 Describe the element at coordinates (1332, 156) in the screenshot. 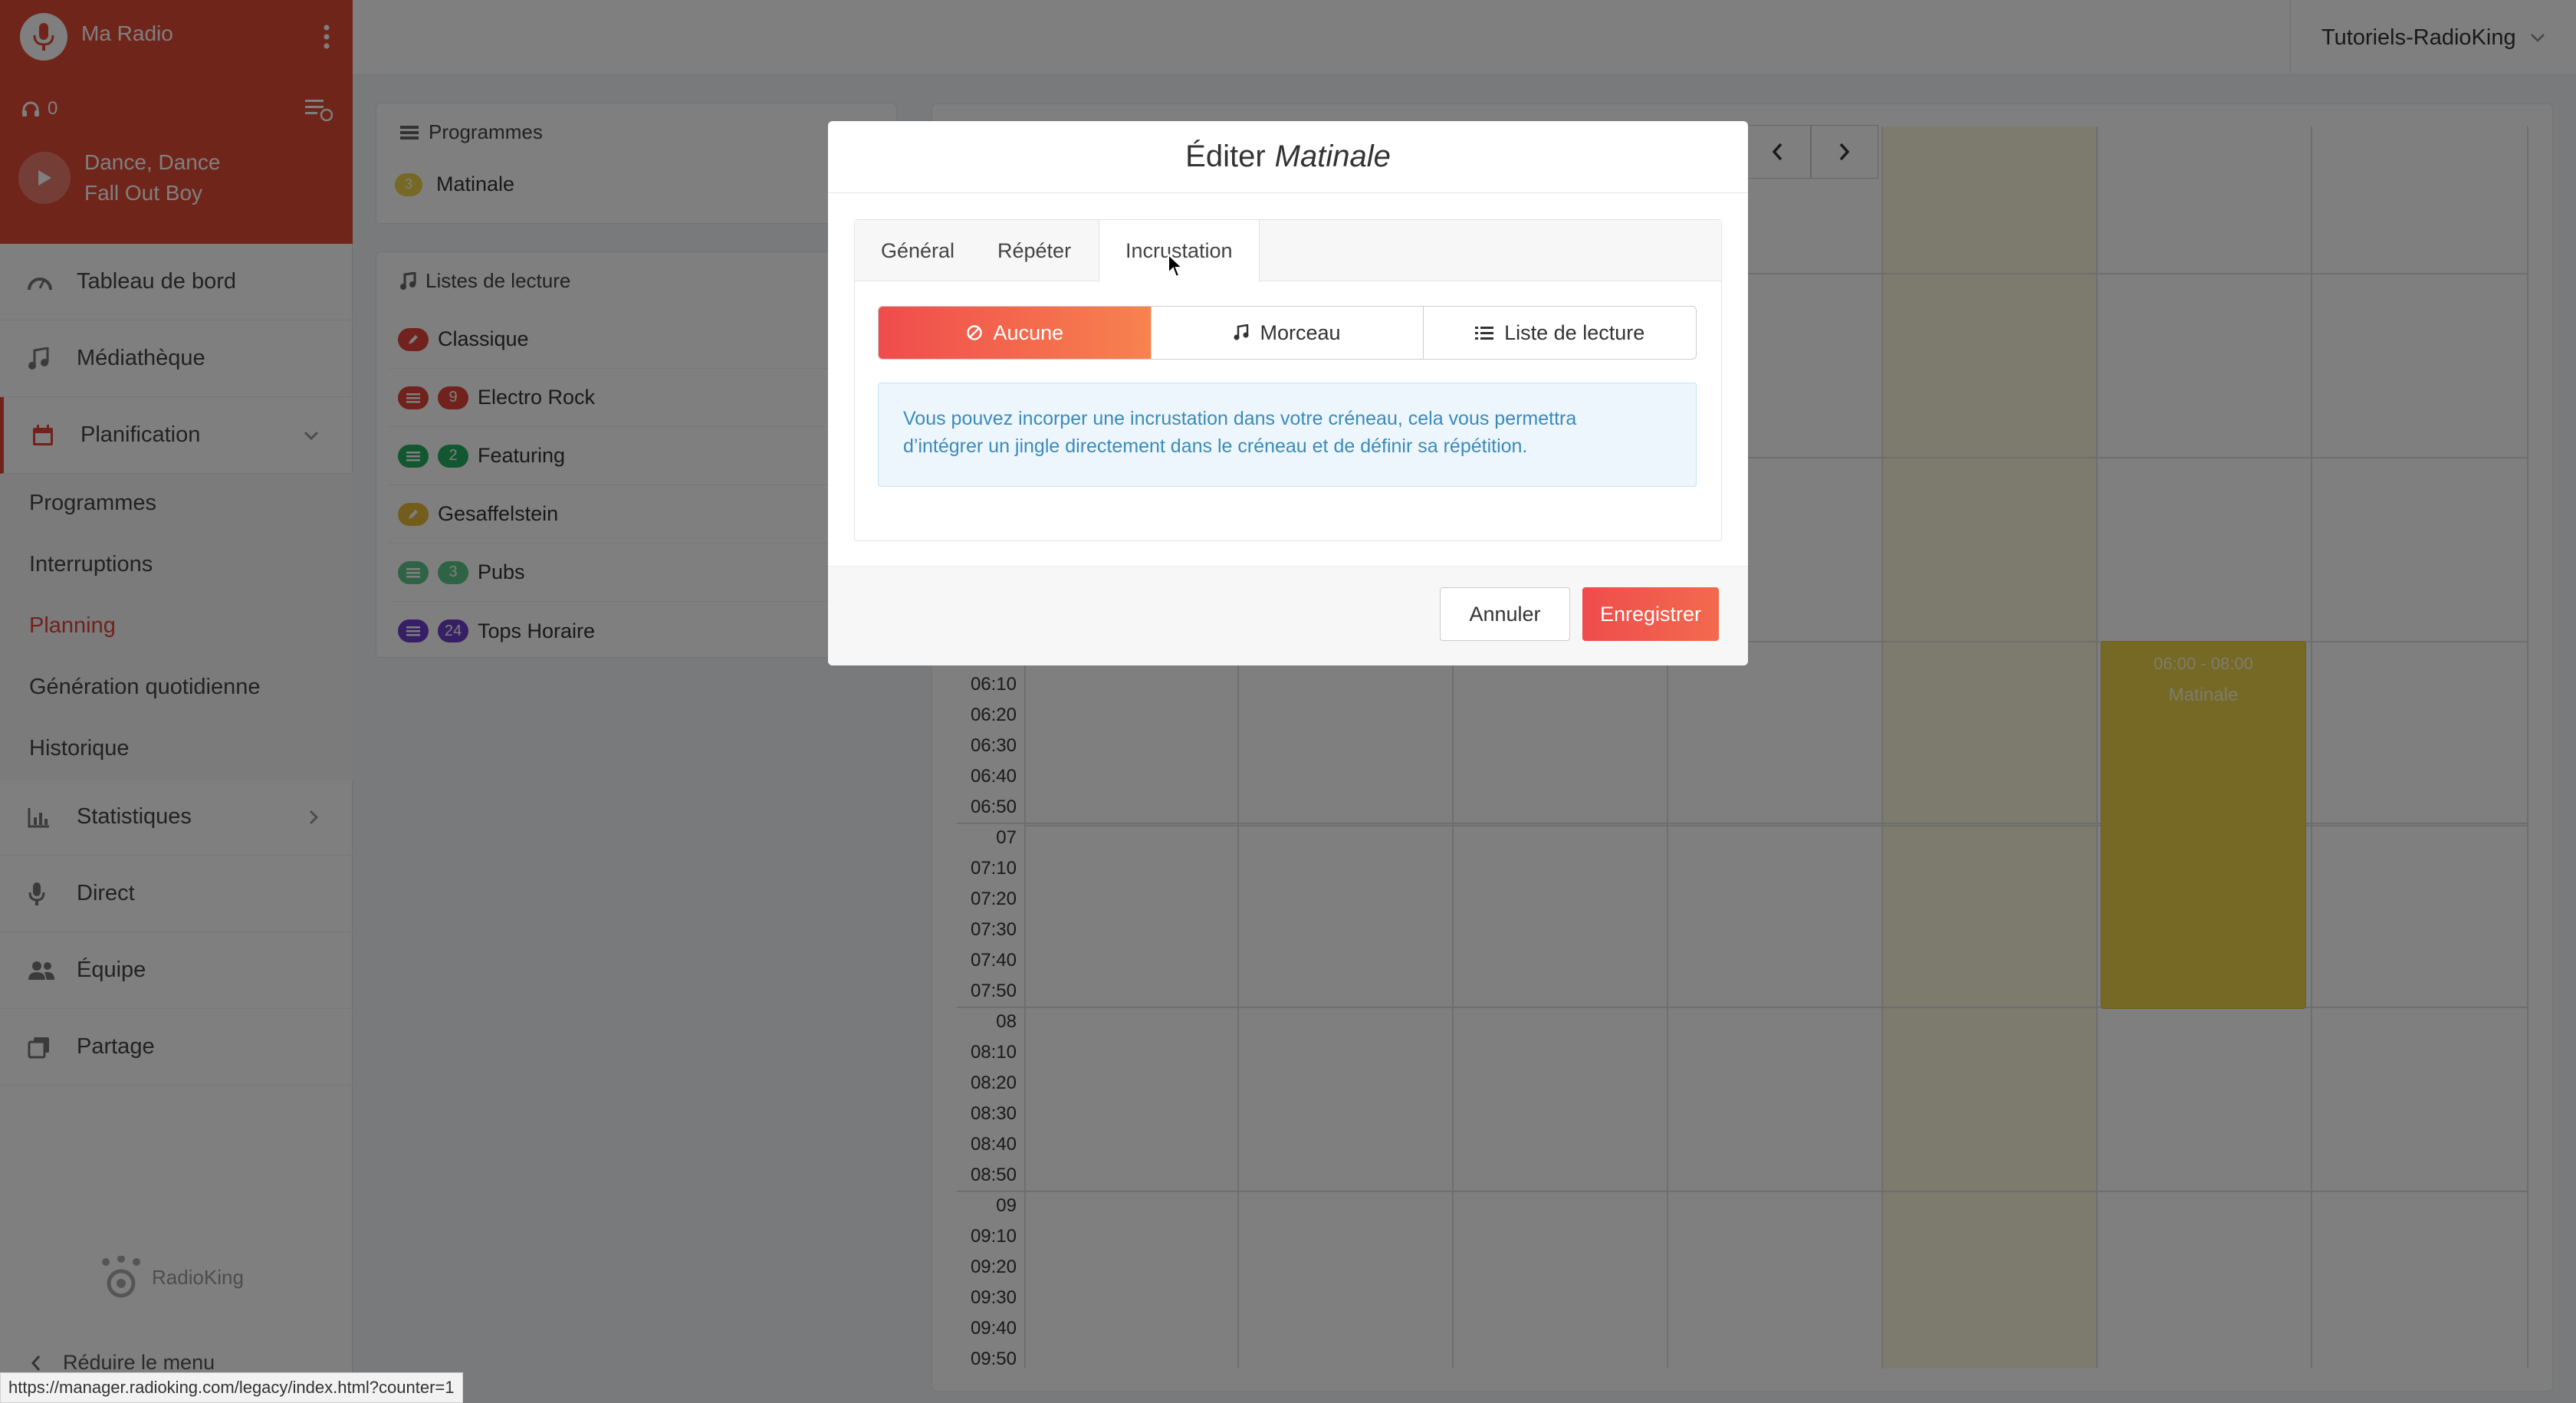

I see `modal-title-name: Matinale` at that location.